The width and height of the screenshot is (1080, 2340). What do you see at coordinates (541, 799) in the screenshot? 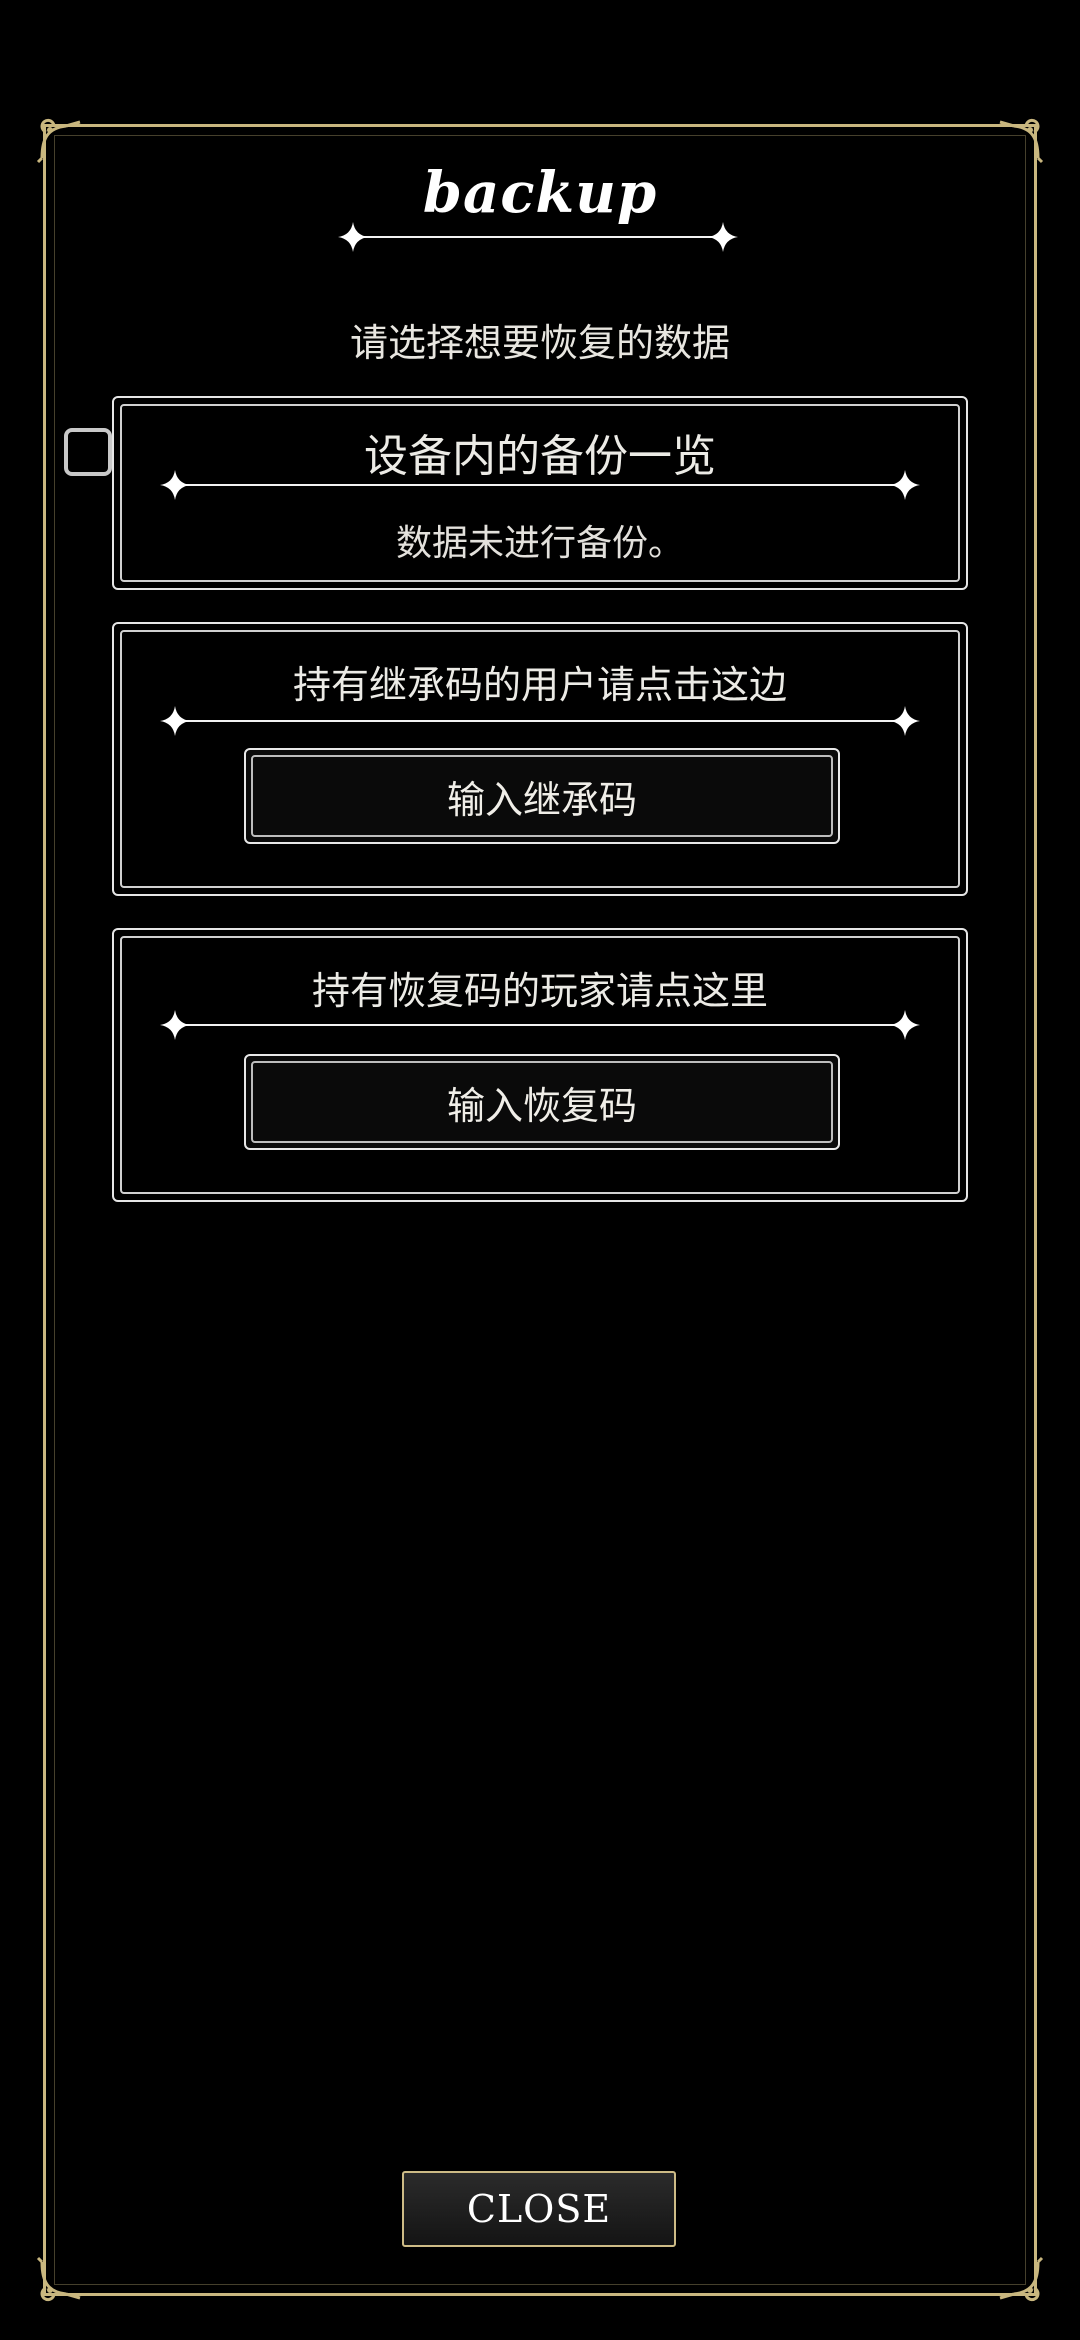
I see `enter-inherit-code-label: 输入继承码` at bounding box center [541, 799].